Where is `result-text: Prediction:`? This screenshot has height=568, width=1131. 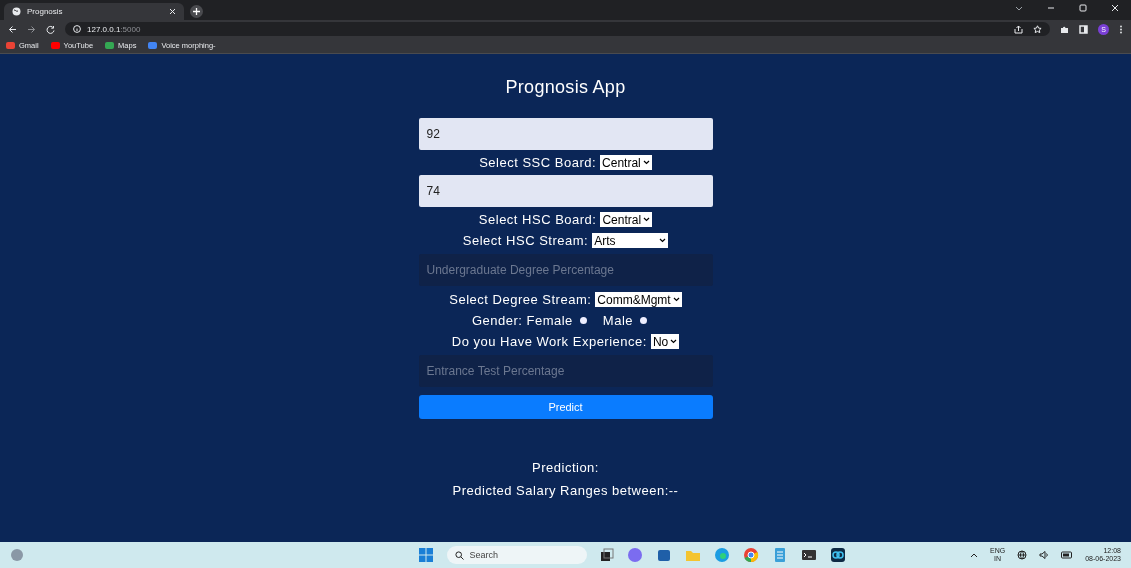
result-text: Prediction: is located at coordinates (565, 467).